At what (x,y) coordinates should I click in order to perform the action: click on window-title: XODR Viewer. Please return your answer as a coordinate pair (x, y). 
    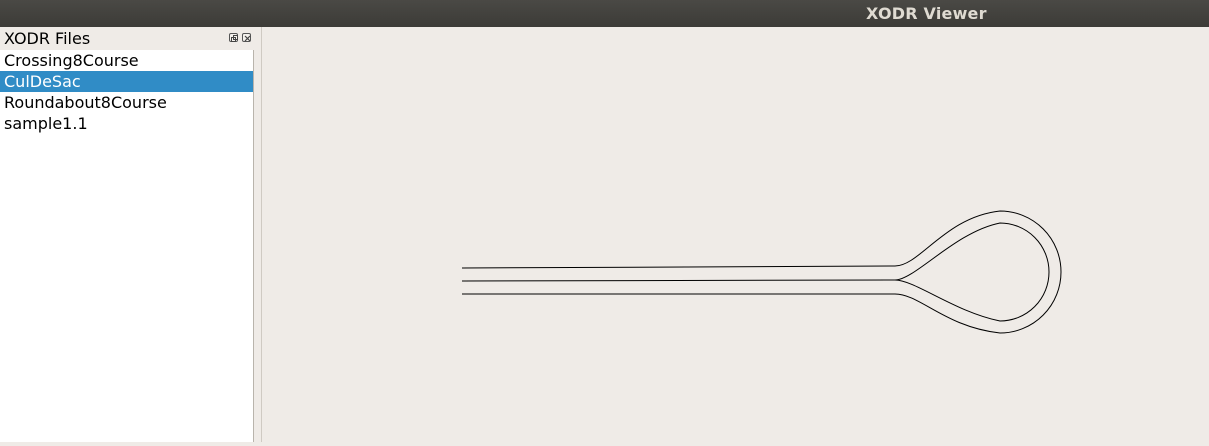
    Looking at the image, I should click on (926, 13).